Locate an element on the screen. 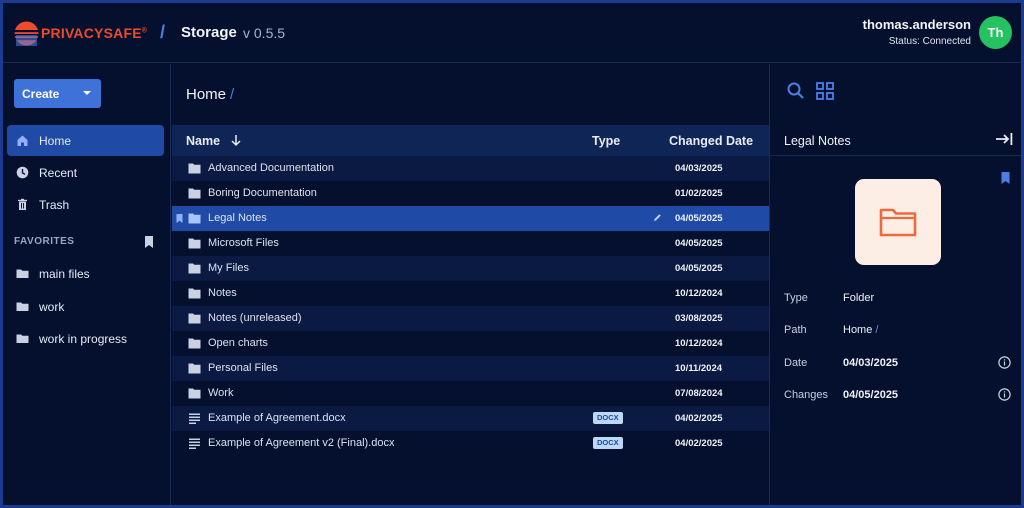 This screenshot has width=1024, height=508. trash-icon is located at coordinates (22, 204).